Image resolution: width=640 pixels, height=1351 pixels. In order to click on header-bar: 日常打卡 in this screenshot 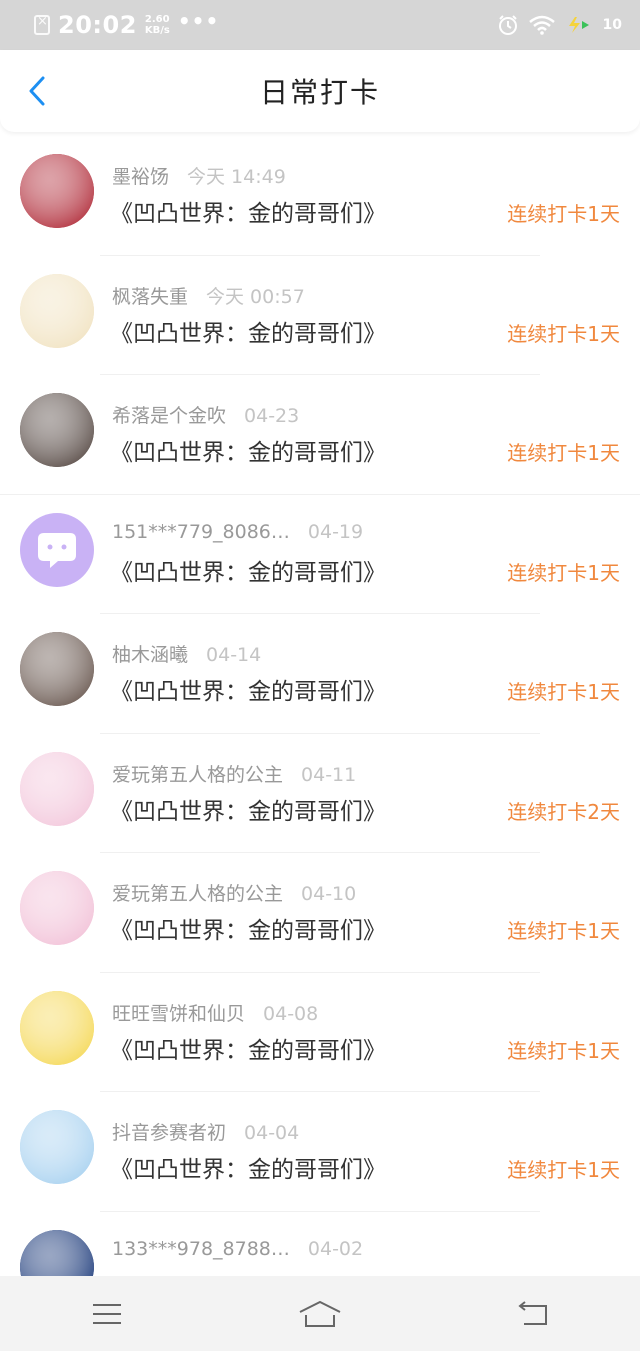, I will do `click(320, 91)`.